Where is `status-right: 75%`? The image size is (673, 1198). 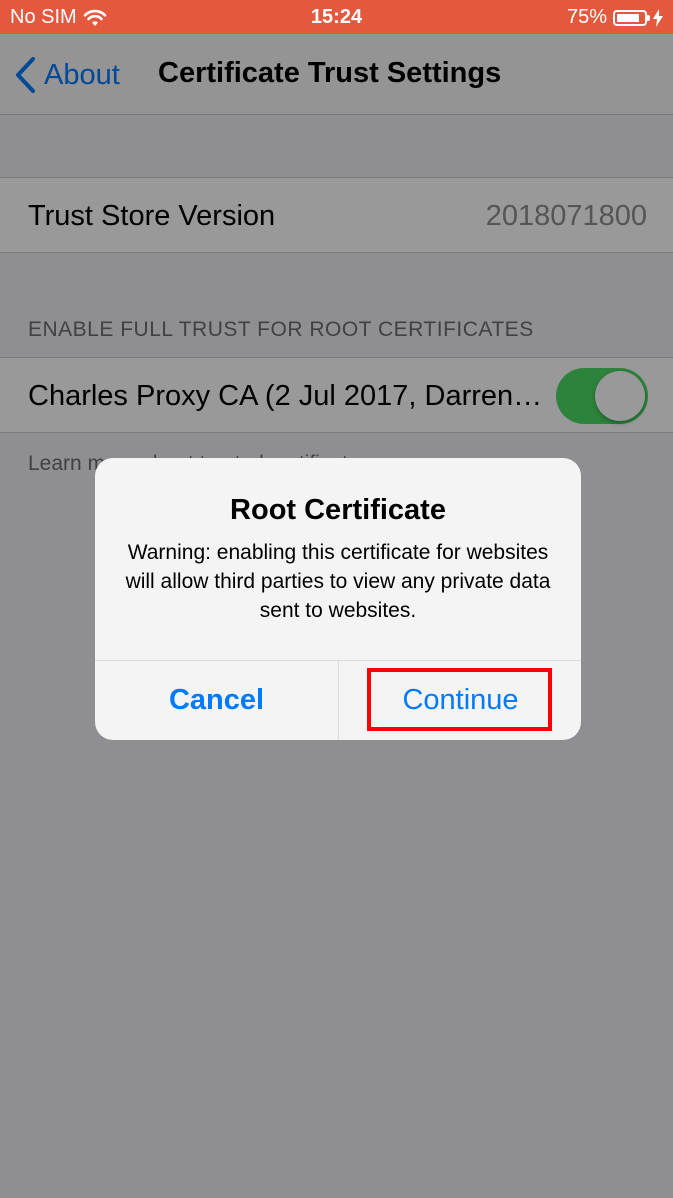
status-right: 75% is located at coordinates (615, 17).